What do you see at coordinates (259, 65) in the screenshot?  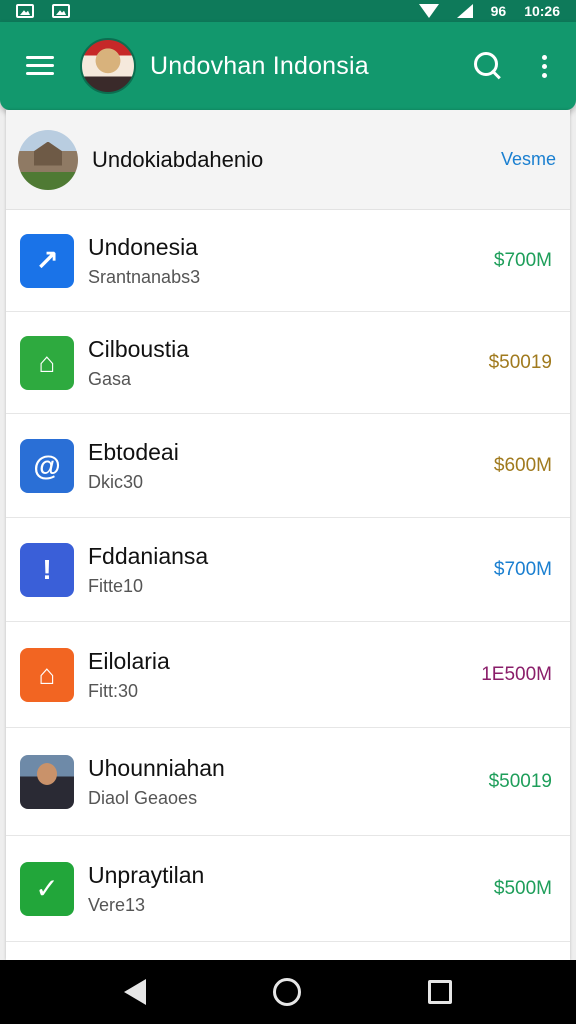 I see `page-title: Undovhan Indonsia` at bounding box center [259, 65].